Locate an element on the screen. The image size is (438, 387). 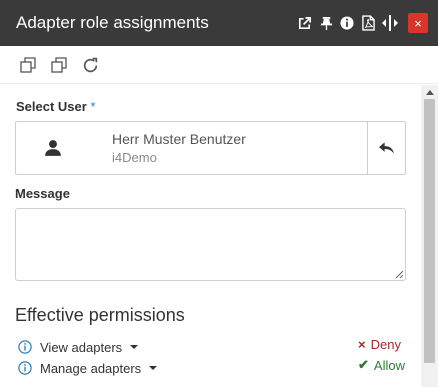
user-selector: Herr Muster Benutzer i4Demo is located at coordinates (210, 148).